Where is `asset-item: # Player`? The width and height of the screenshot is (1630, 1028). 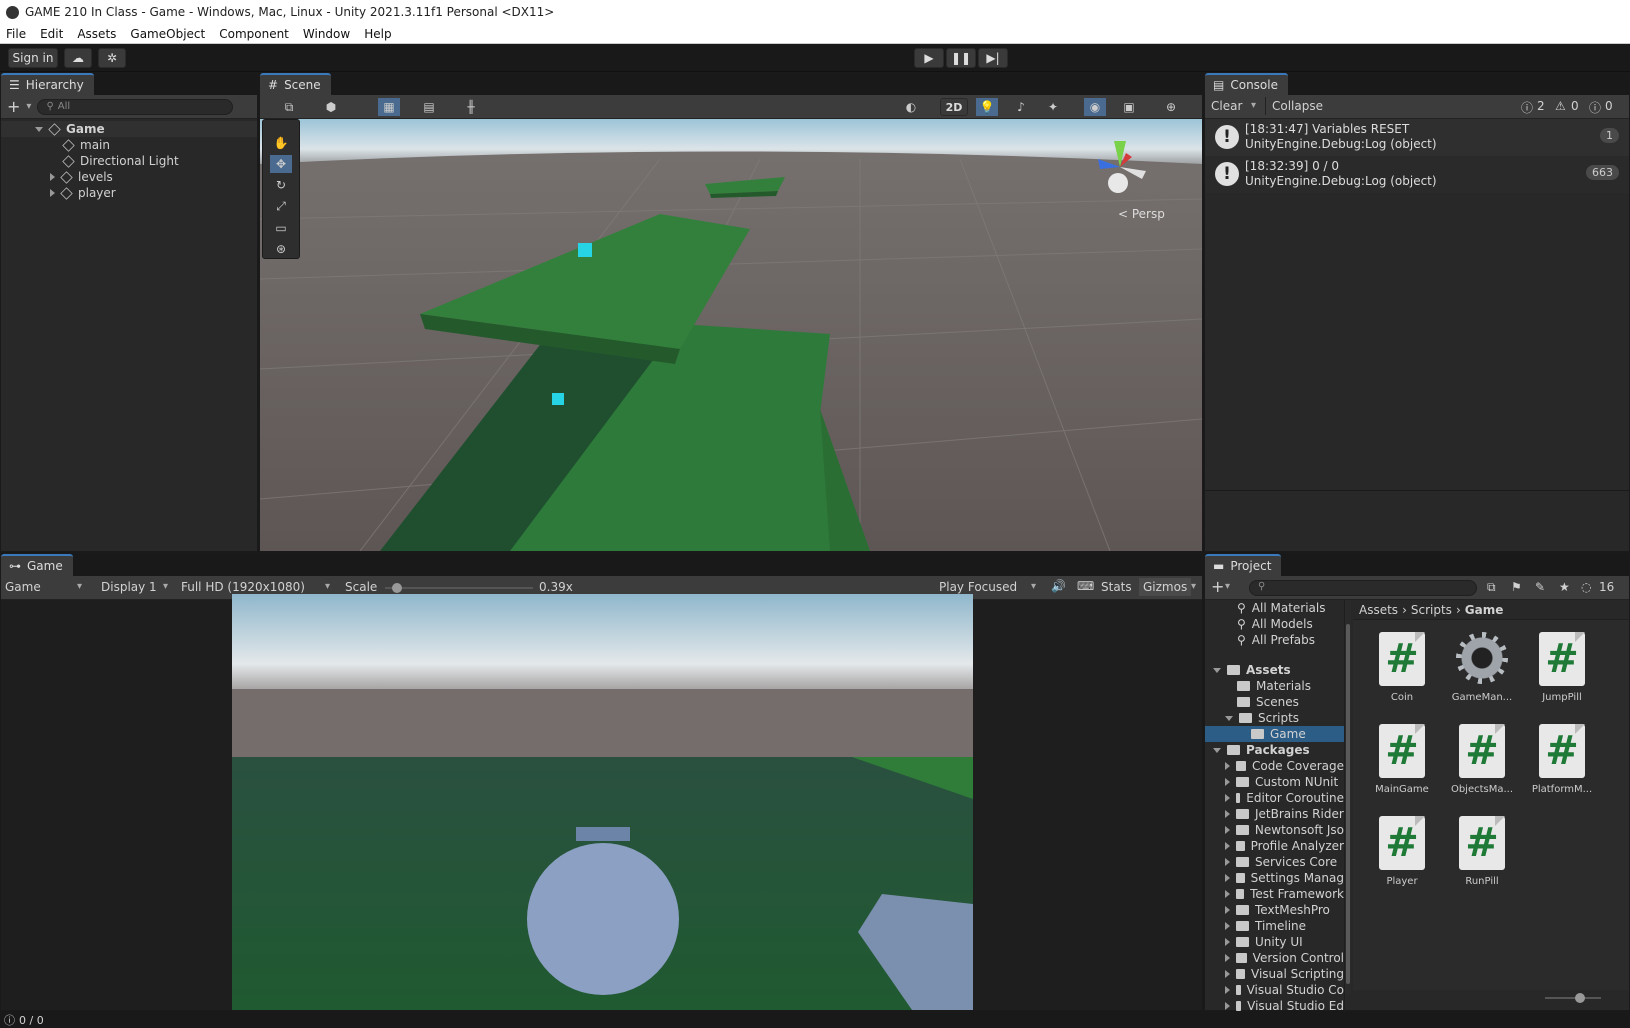
asset-item: # Player is located at coordinates (1402, 851).